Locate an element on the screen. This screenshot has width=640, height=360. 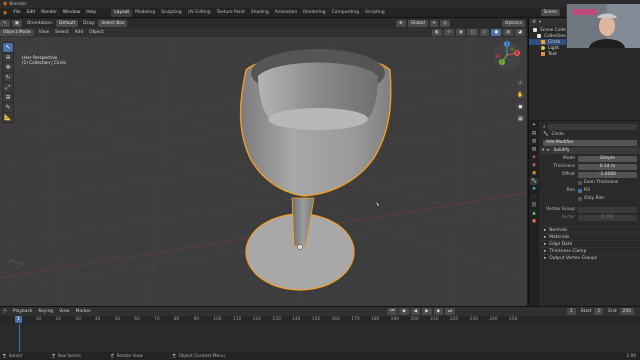
timeline-editor-icon: ◷ is located at coordinates (5, 311).